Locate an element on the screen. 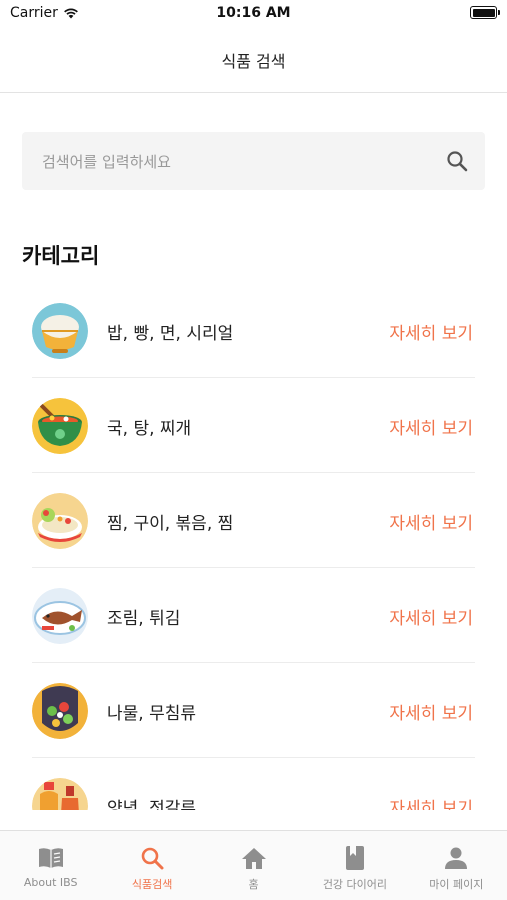  fried-dish-icon is located at coordinates (60, 521).